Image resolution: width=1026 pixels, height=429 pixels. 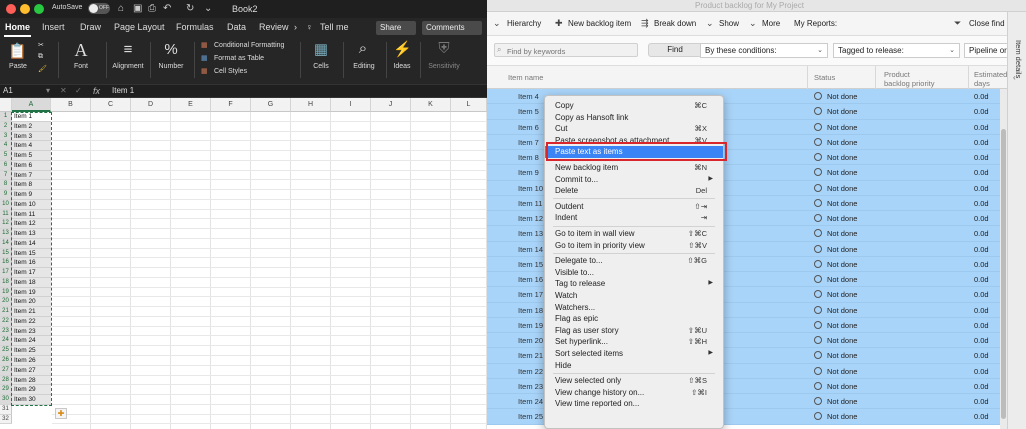 What do you see at coordinates (190, 8) in the screenshot?
I see `redo-icon: ↻` at bounding box center [190, 8].